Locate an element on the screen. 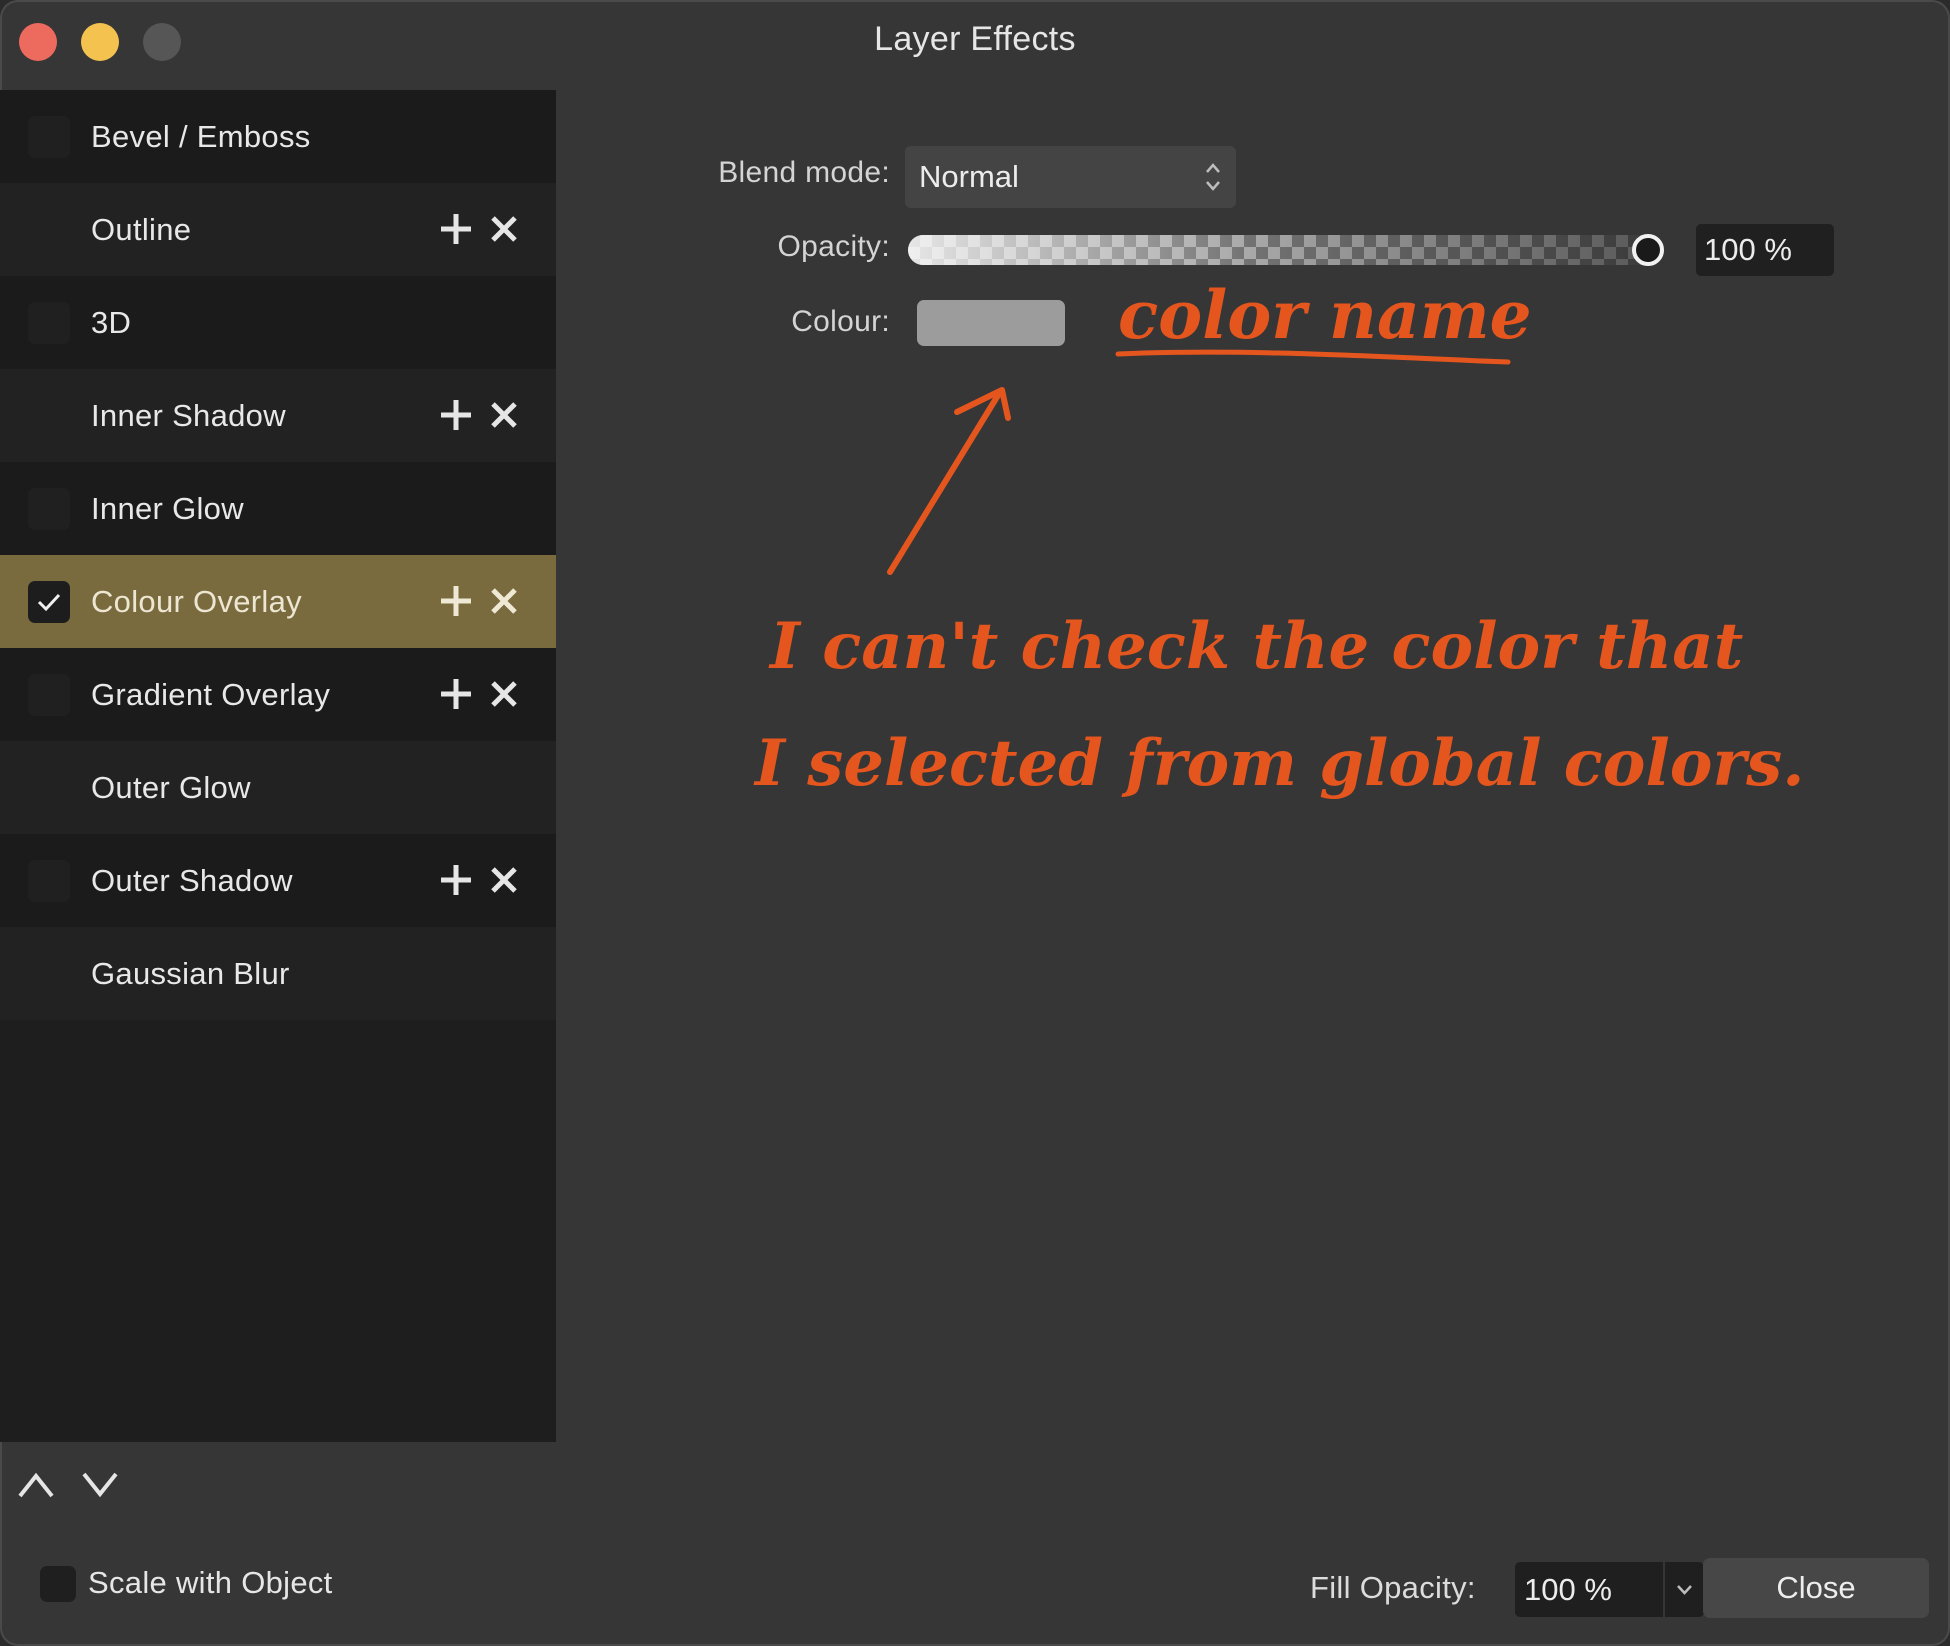  scale-with-object-checkbox is located at coordinates (58, 1584).